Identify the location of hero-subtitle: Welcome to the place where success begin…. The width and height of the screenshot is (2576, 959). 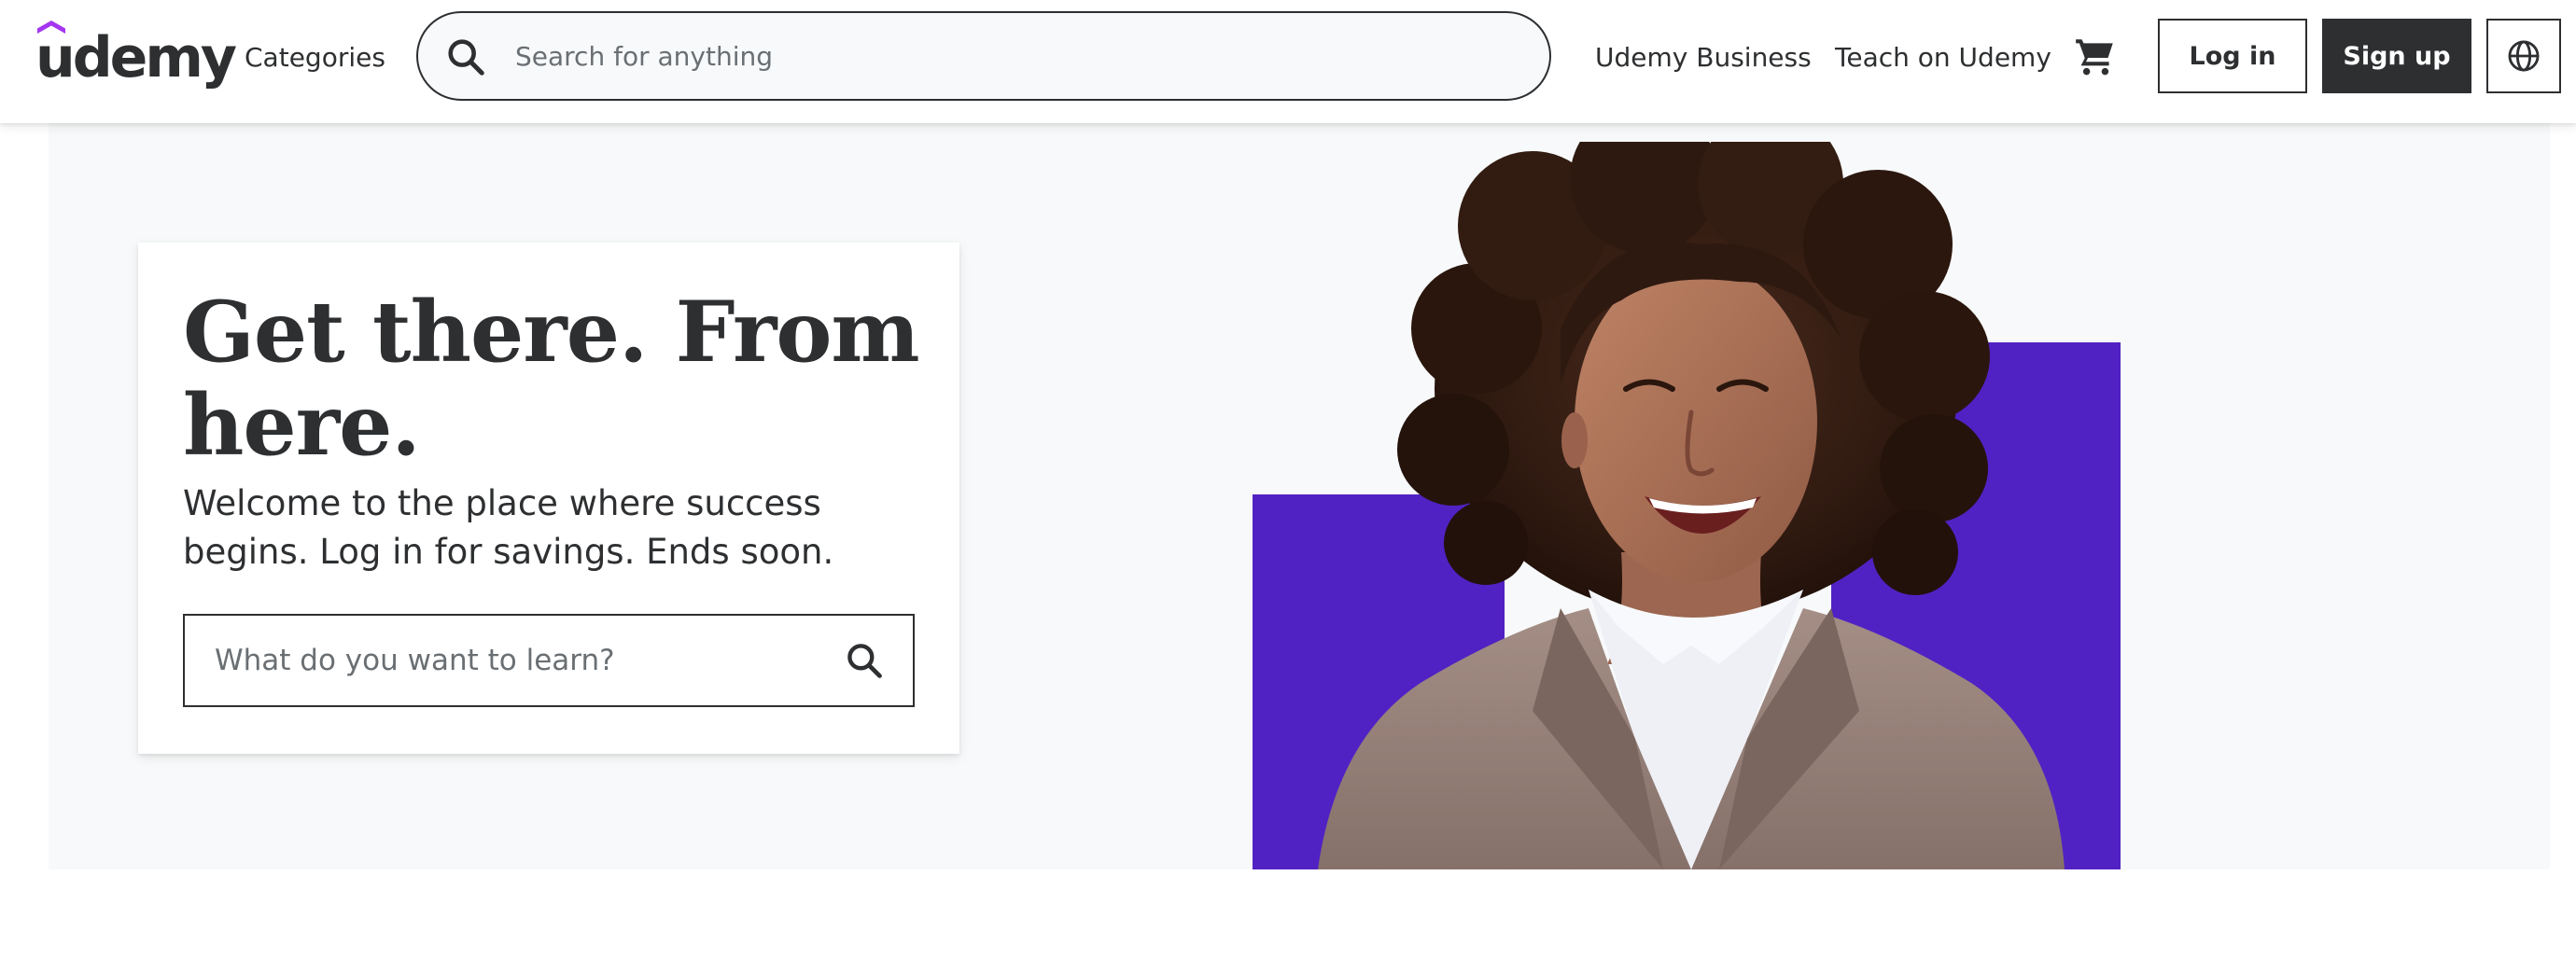
(508, 527).